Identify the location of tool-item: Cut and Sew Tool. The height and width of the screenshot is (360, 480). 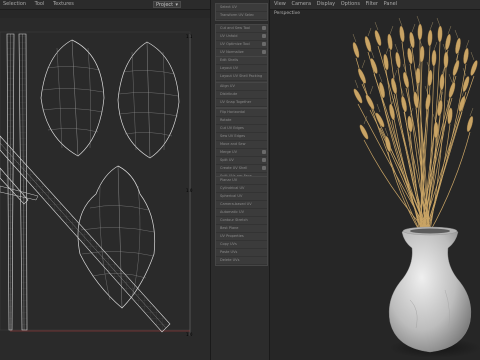
(241, 29).